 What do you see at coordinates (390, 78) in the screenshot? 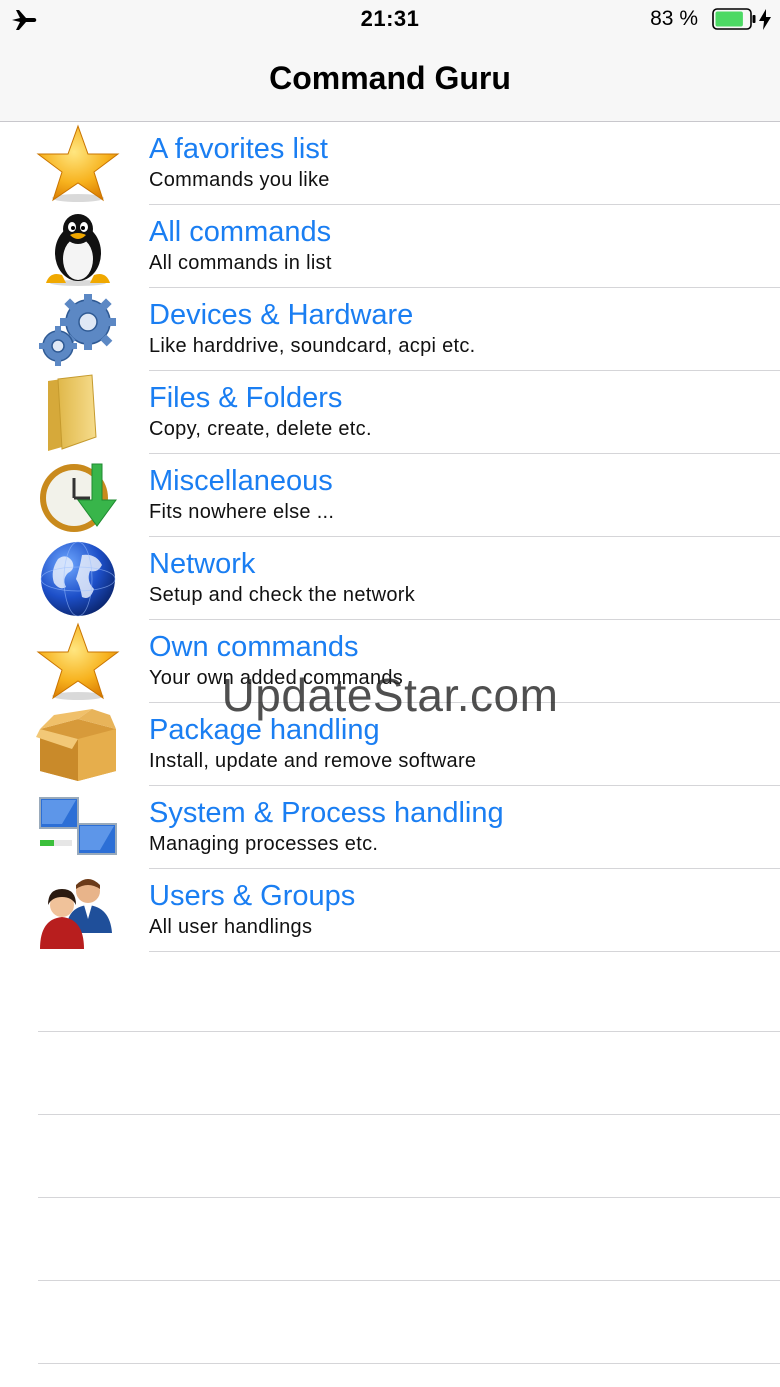
I see `page-title: Command Guru` at bounding box center [390, 78].